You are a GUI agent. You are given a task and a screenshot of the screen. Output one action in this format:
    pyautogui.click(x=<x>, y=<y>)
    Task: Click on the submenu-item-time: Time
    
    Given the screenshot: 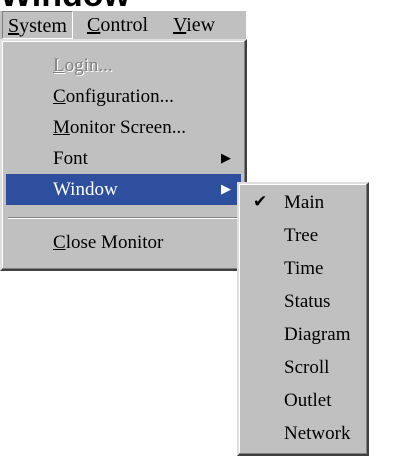 What is the action you would take?
    pyautogui.click(x=303, y=268)
    